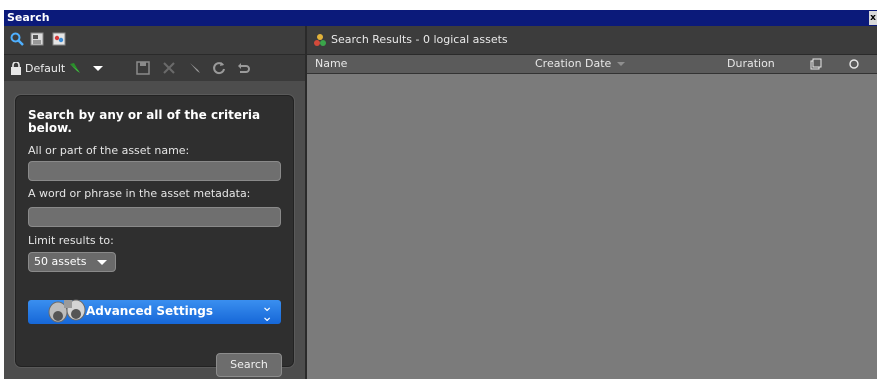 The width and height of the screenshot is (879, 379). I want to click on column-creation-date-label: Creation Date, so click(573, 63).